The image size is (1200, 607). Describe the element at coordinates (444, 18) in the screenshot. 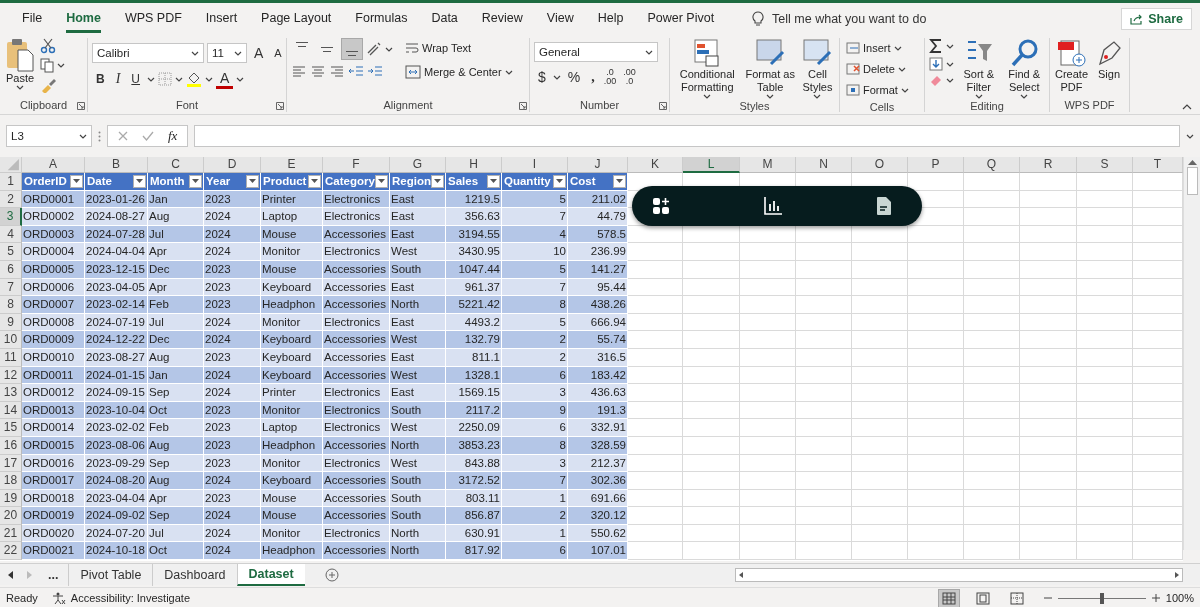

I see `menu-tab: Data` at that location.